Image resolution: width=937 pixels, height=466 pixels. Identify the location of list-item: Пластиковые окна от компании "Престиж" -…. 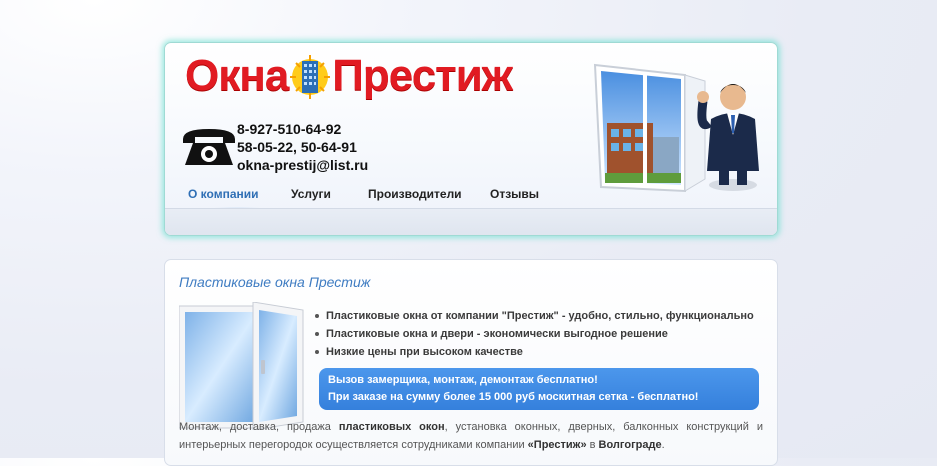
(533, 316).